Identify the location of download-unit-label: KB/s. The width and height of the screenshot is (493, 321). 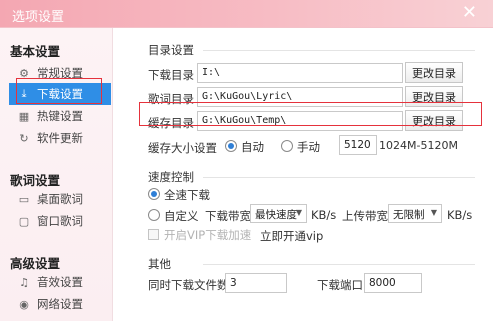
(324, 215).